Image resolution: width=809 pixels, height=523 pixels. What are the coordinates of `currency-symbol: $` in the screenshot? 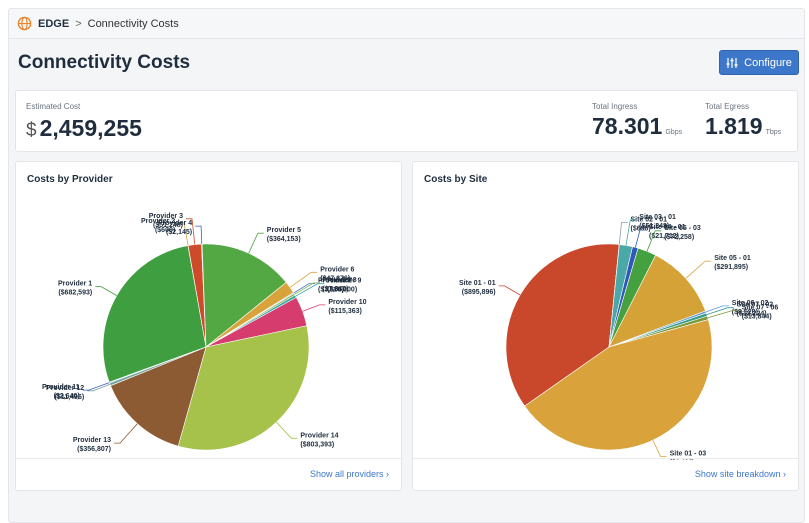 It's located at (31, 130).